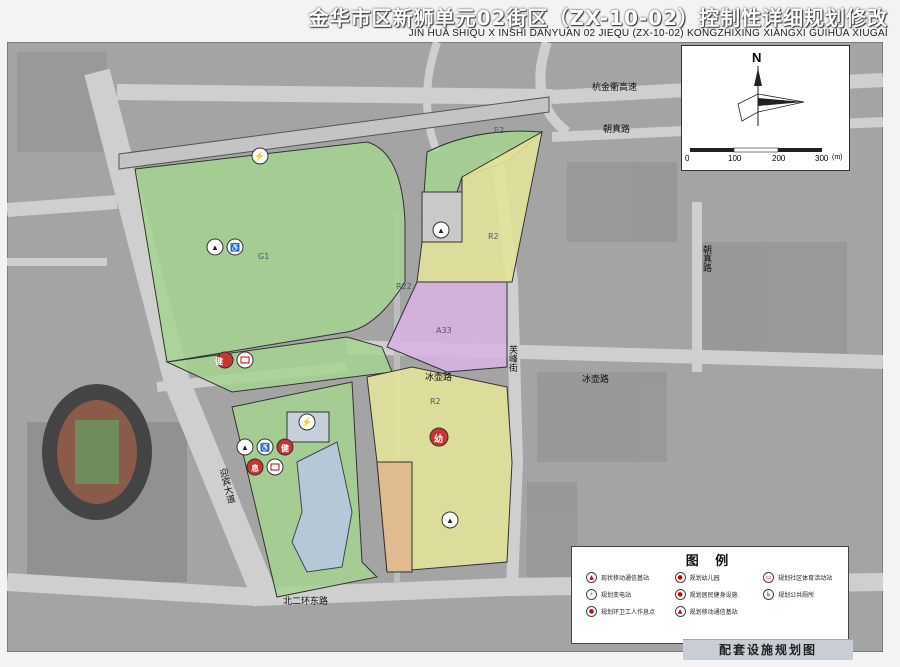 The width and height of the screenshot is (900, 667). I want to click on toilet-icon: ♿, so click(769, 594).